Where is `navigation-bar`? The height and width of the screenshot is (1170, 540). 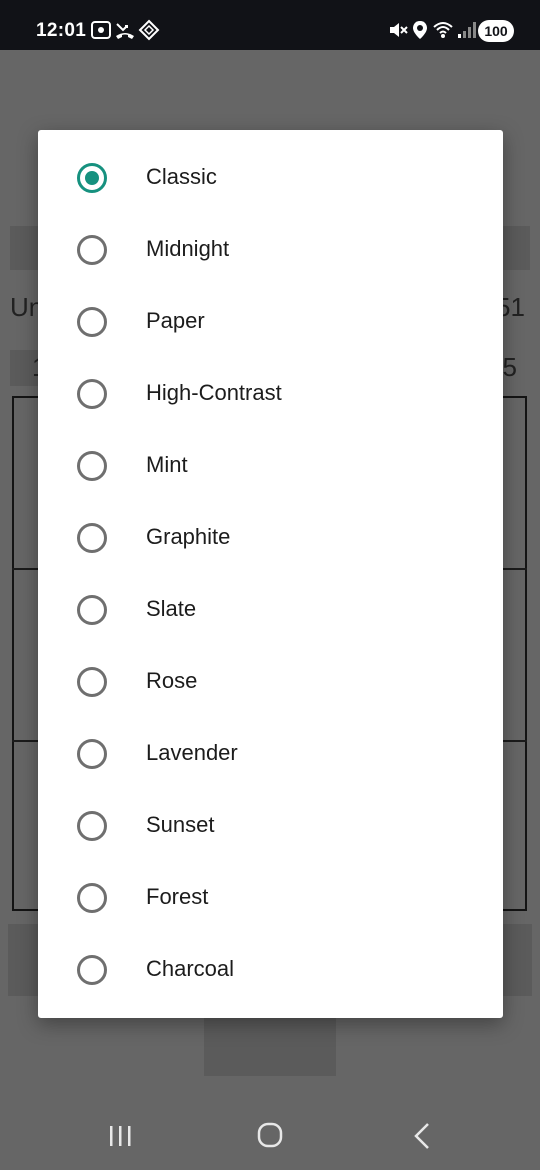
navigation-bar is located at coordinates (270, 1135).